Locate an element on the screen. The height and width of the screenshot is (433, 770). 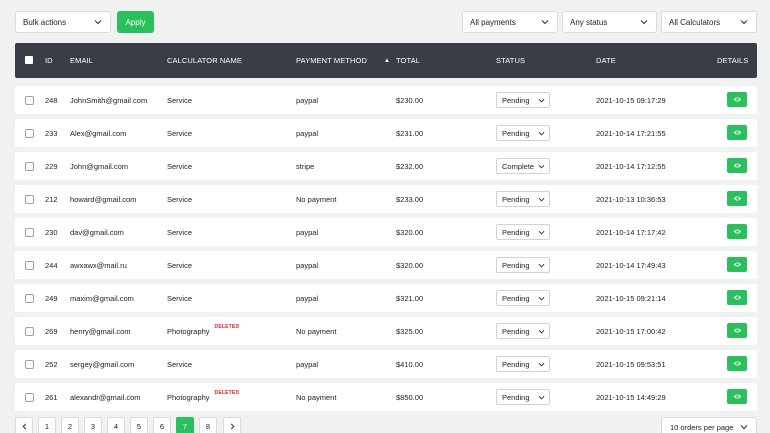
header-total: TOTAL is located at coordinates (408, 60).